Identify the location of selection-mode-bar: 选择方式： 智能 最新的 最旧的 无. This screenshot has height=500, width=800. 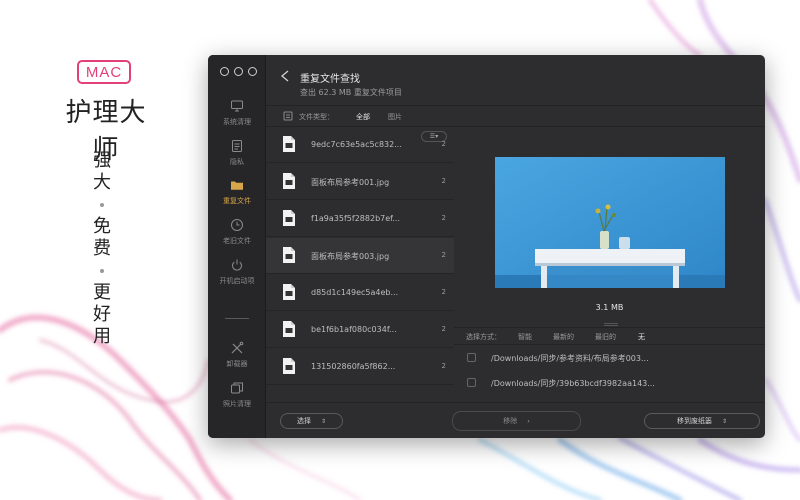
(609, 336).